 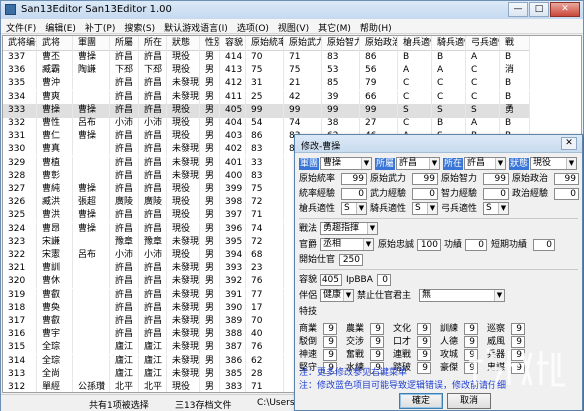 What do you see at coordinates (351, 260) in the screenshot?
I see `first-year-field: 250` at bounding box center [351, 260].